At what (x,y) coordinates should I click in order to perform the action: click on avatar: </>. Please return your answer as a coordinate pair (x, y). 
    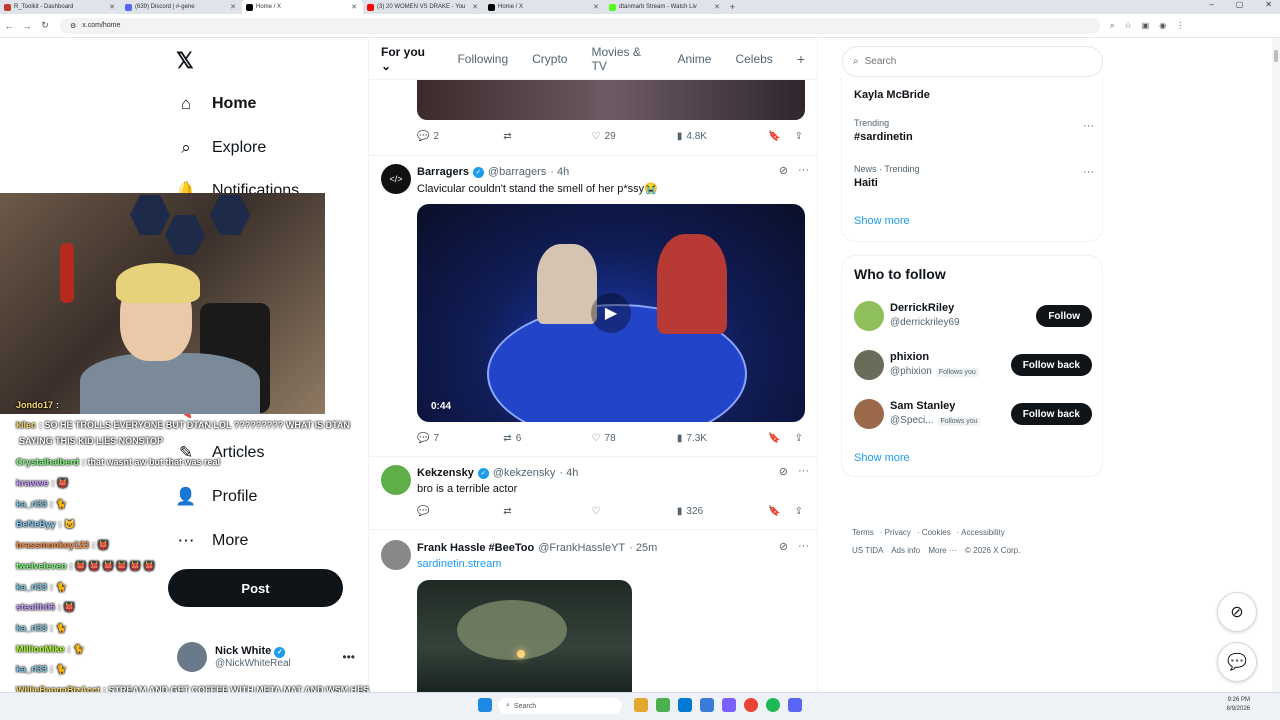
    Looking at the image, I should click on (396, 179).